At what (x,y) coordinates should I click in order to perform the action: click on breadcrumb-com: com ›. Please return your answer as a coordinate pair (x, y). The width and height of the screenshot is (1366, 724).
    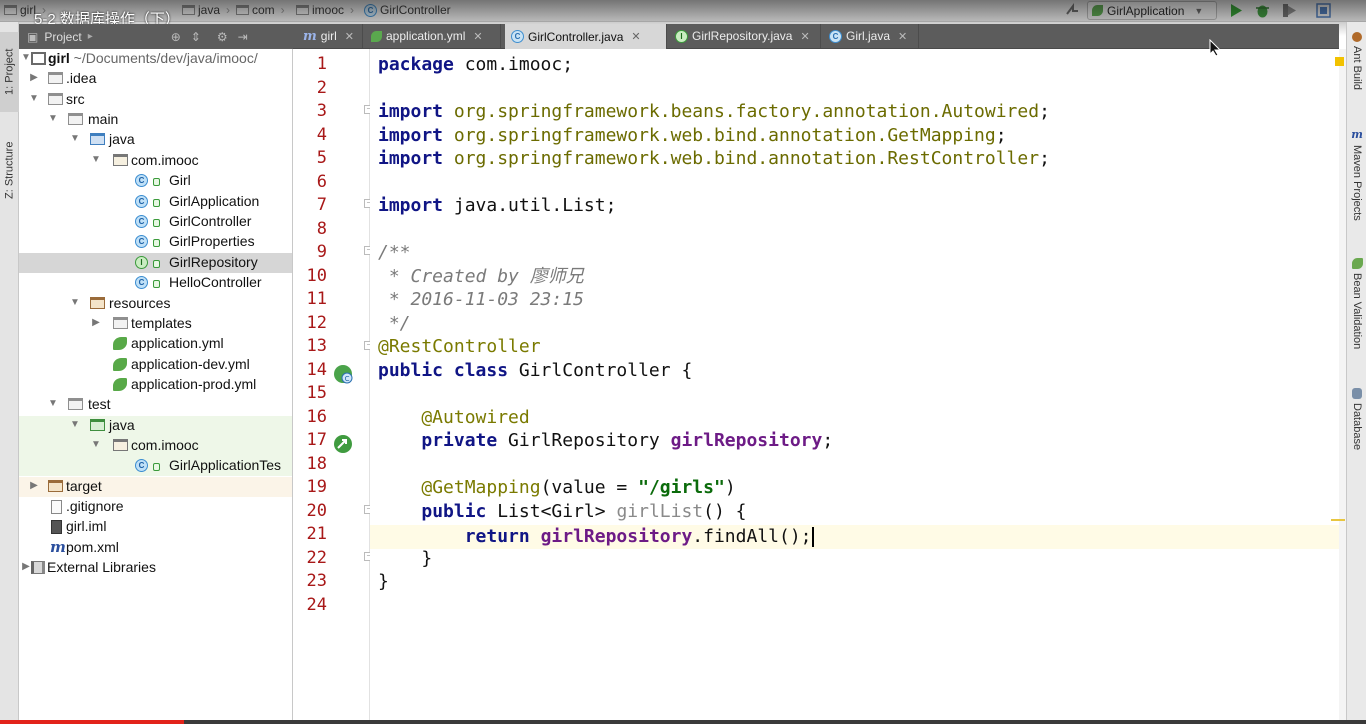
    Looking at the image, I should click on (260, 10).